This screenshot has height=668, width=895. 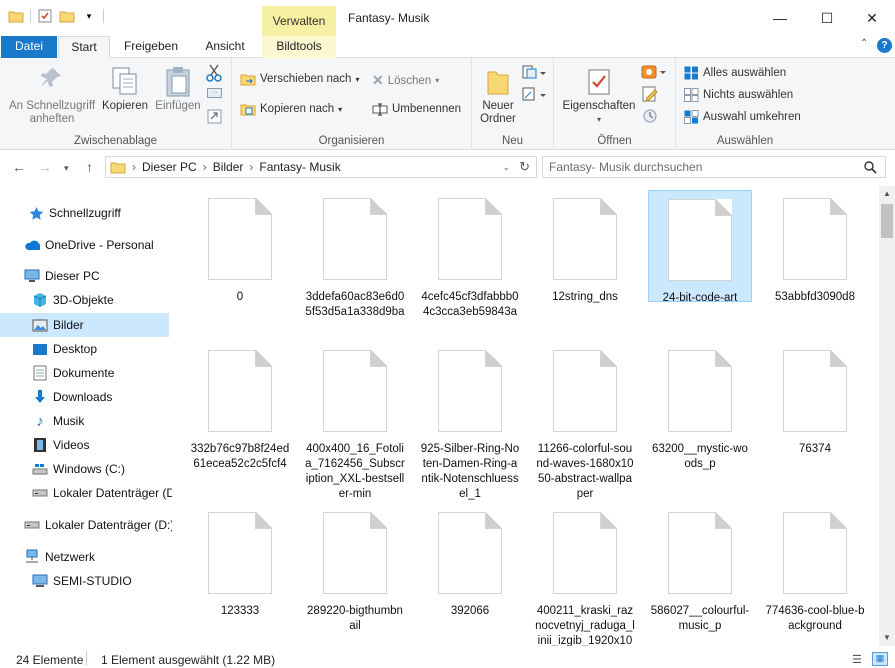 What do you see at coordinates (84, 325) in the screenshot?
I see `nav-item-pictures: Bilder` at bounding box center [84, 325].